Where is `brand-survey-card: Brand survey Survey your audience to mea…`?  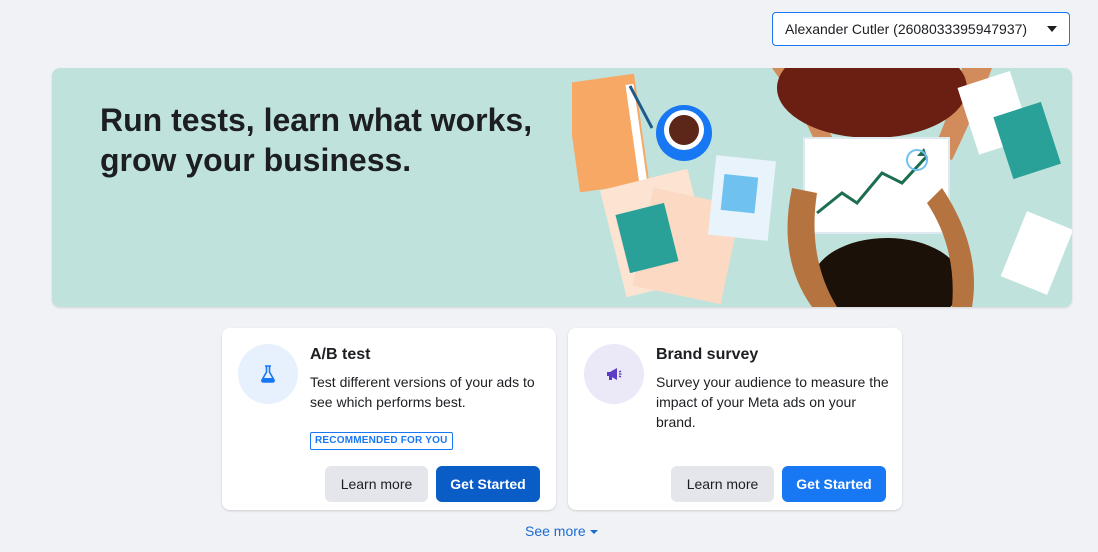
brand-survey-card: Brand survey Survey your audience to mea… is located at coordinates (735, 419).